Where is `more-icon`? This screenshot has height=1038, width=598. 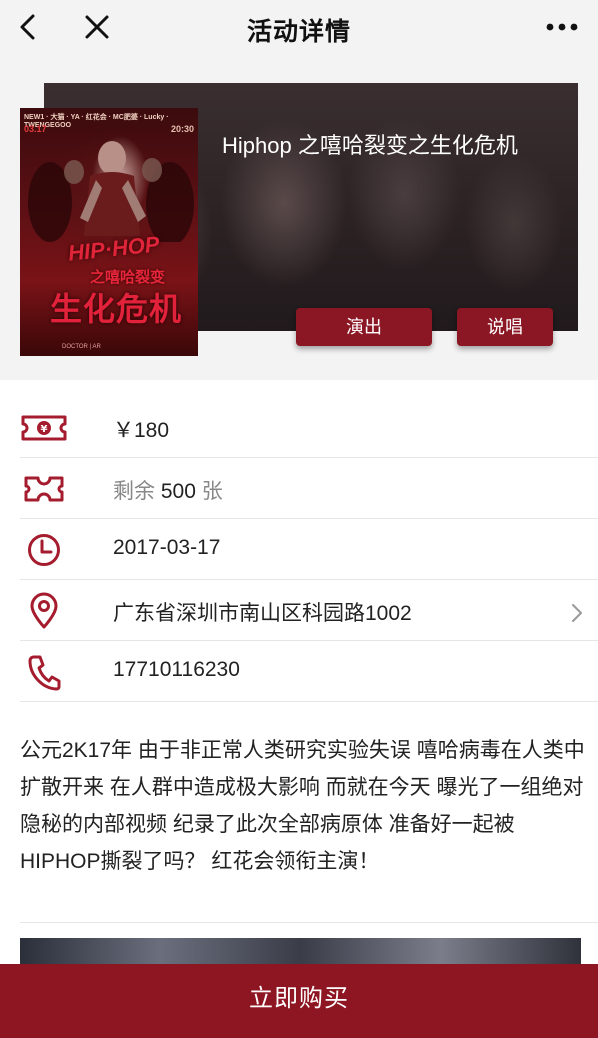
more-icon is located at coordinates (562, 27).